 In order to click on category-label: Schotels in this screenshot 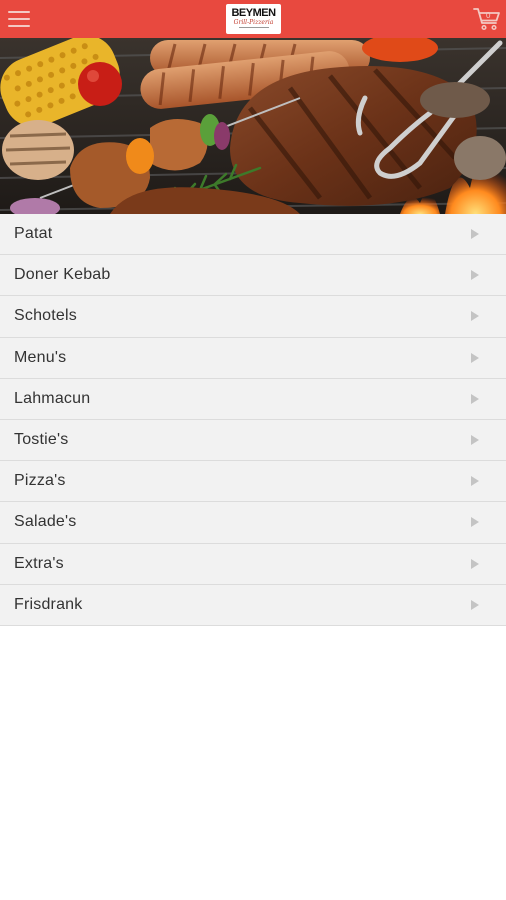, I will do `click(45, 316)`.